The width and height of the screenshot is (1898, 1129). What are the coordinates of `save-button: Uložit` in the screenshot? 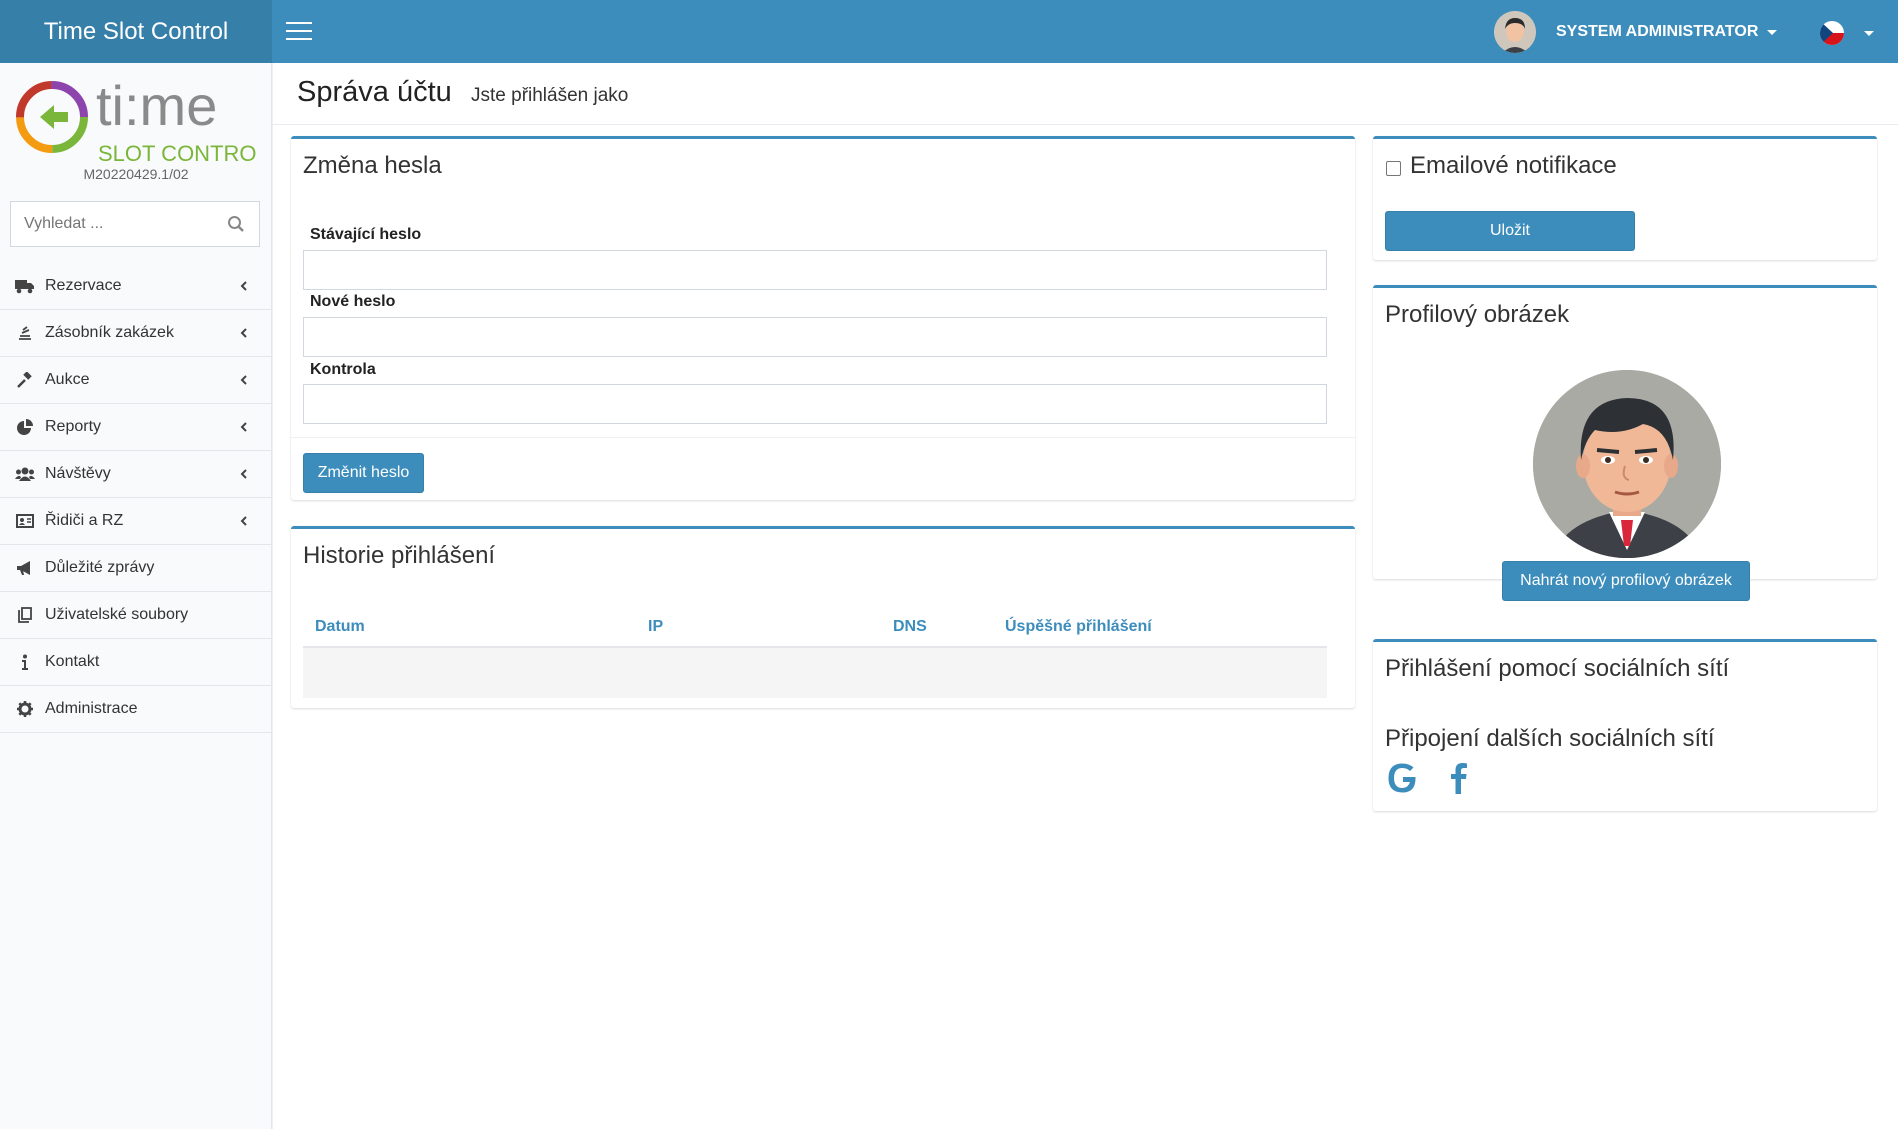 It's located at (1510, 231).